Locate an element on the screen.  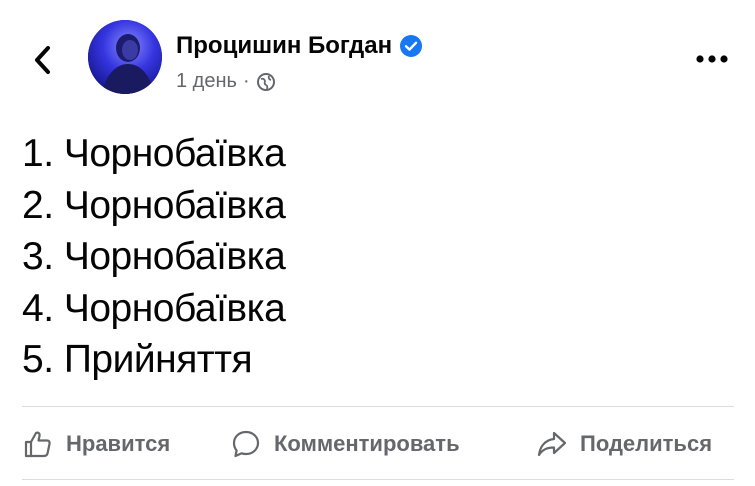
post-text-line: 3. Чорнобаївка is located at coordinates (154, 256).